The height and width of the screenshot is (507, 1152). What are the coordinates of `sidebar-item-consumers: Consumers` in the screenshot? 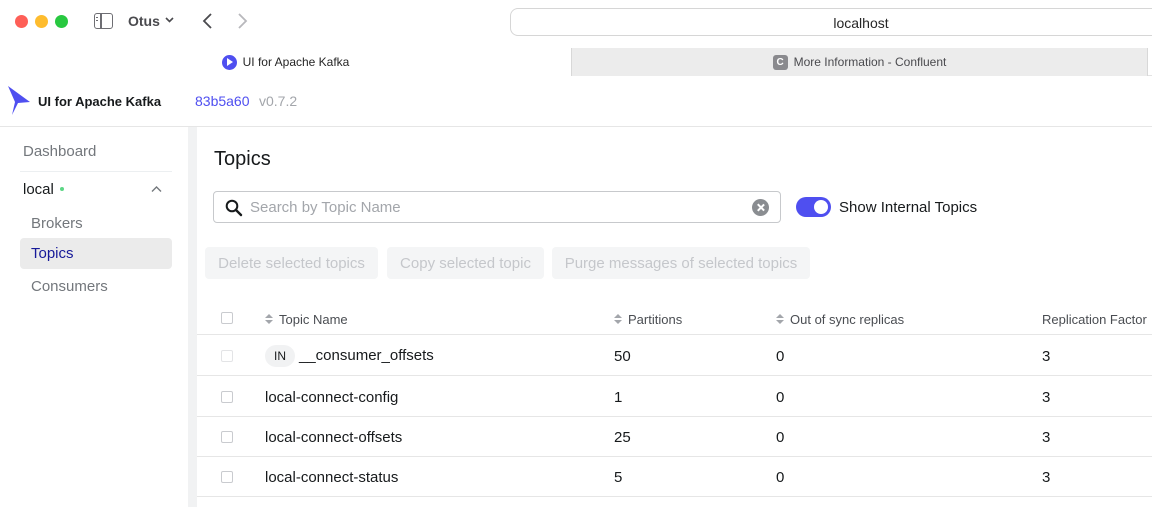 It's located at (96, 286).